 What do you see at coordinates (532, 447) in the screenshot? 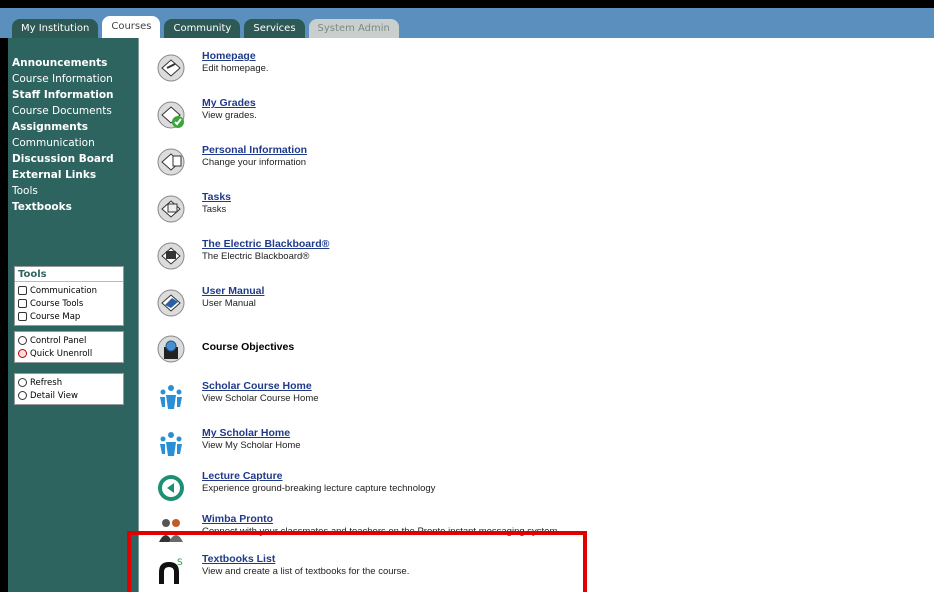
I see `list-item: My Scholar Home View My Scholar Home` at bounding box center [532, 447].